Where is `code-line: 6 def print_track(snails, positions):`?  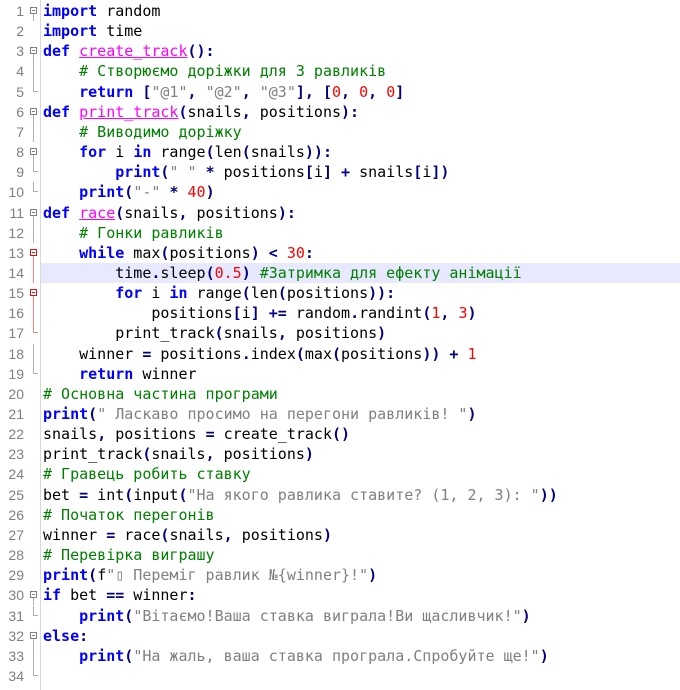
code-line: 6 def print_track(snails, positions): is located at coordinates (340, 112).